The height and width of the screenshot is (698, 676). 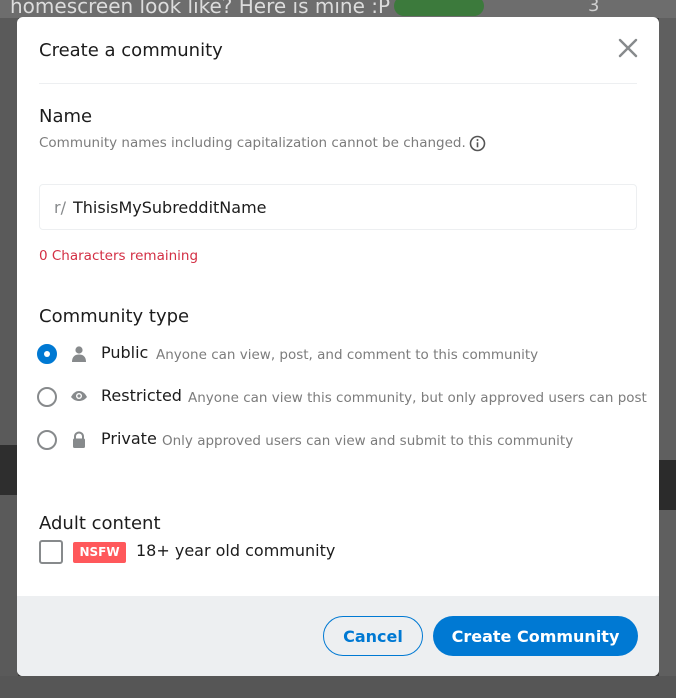 What do you see at coordinates (47, 440) in the screenshot?
I see `private-radio` at bounding box center [47, 440].